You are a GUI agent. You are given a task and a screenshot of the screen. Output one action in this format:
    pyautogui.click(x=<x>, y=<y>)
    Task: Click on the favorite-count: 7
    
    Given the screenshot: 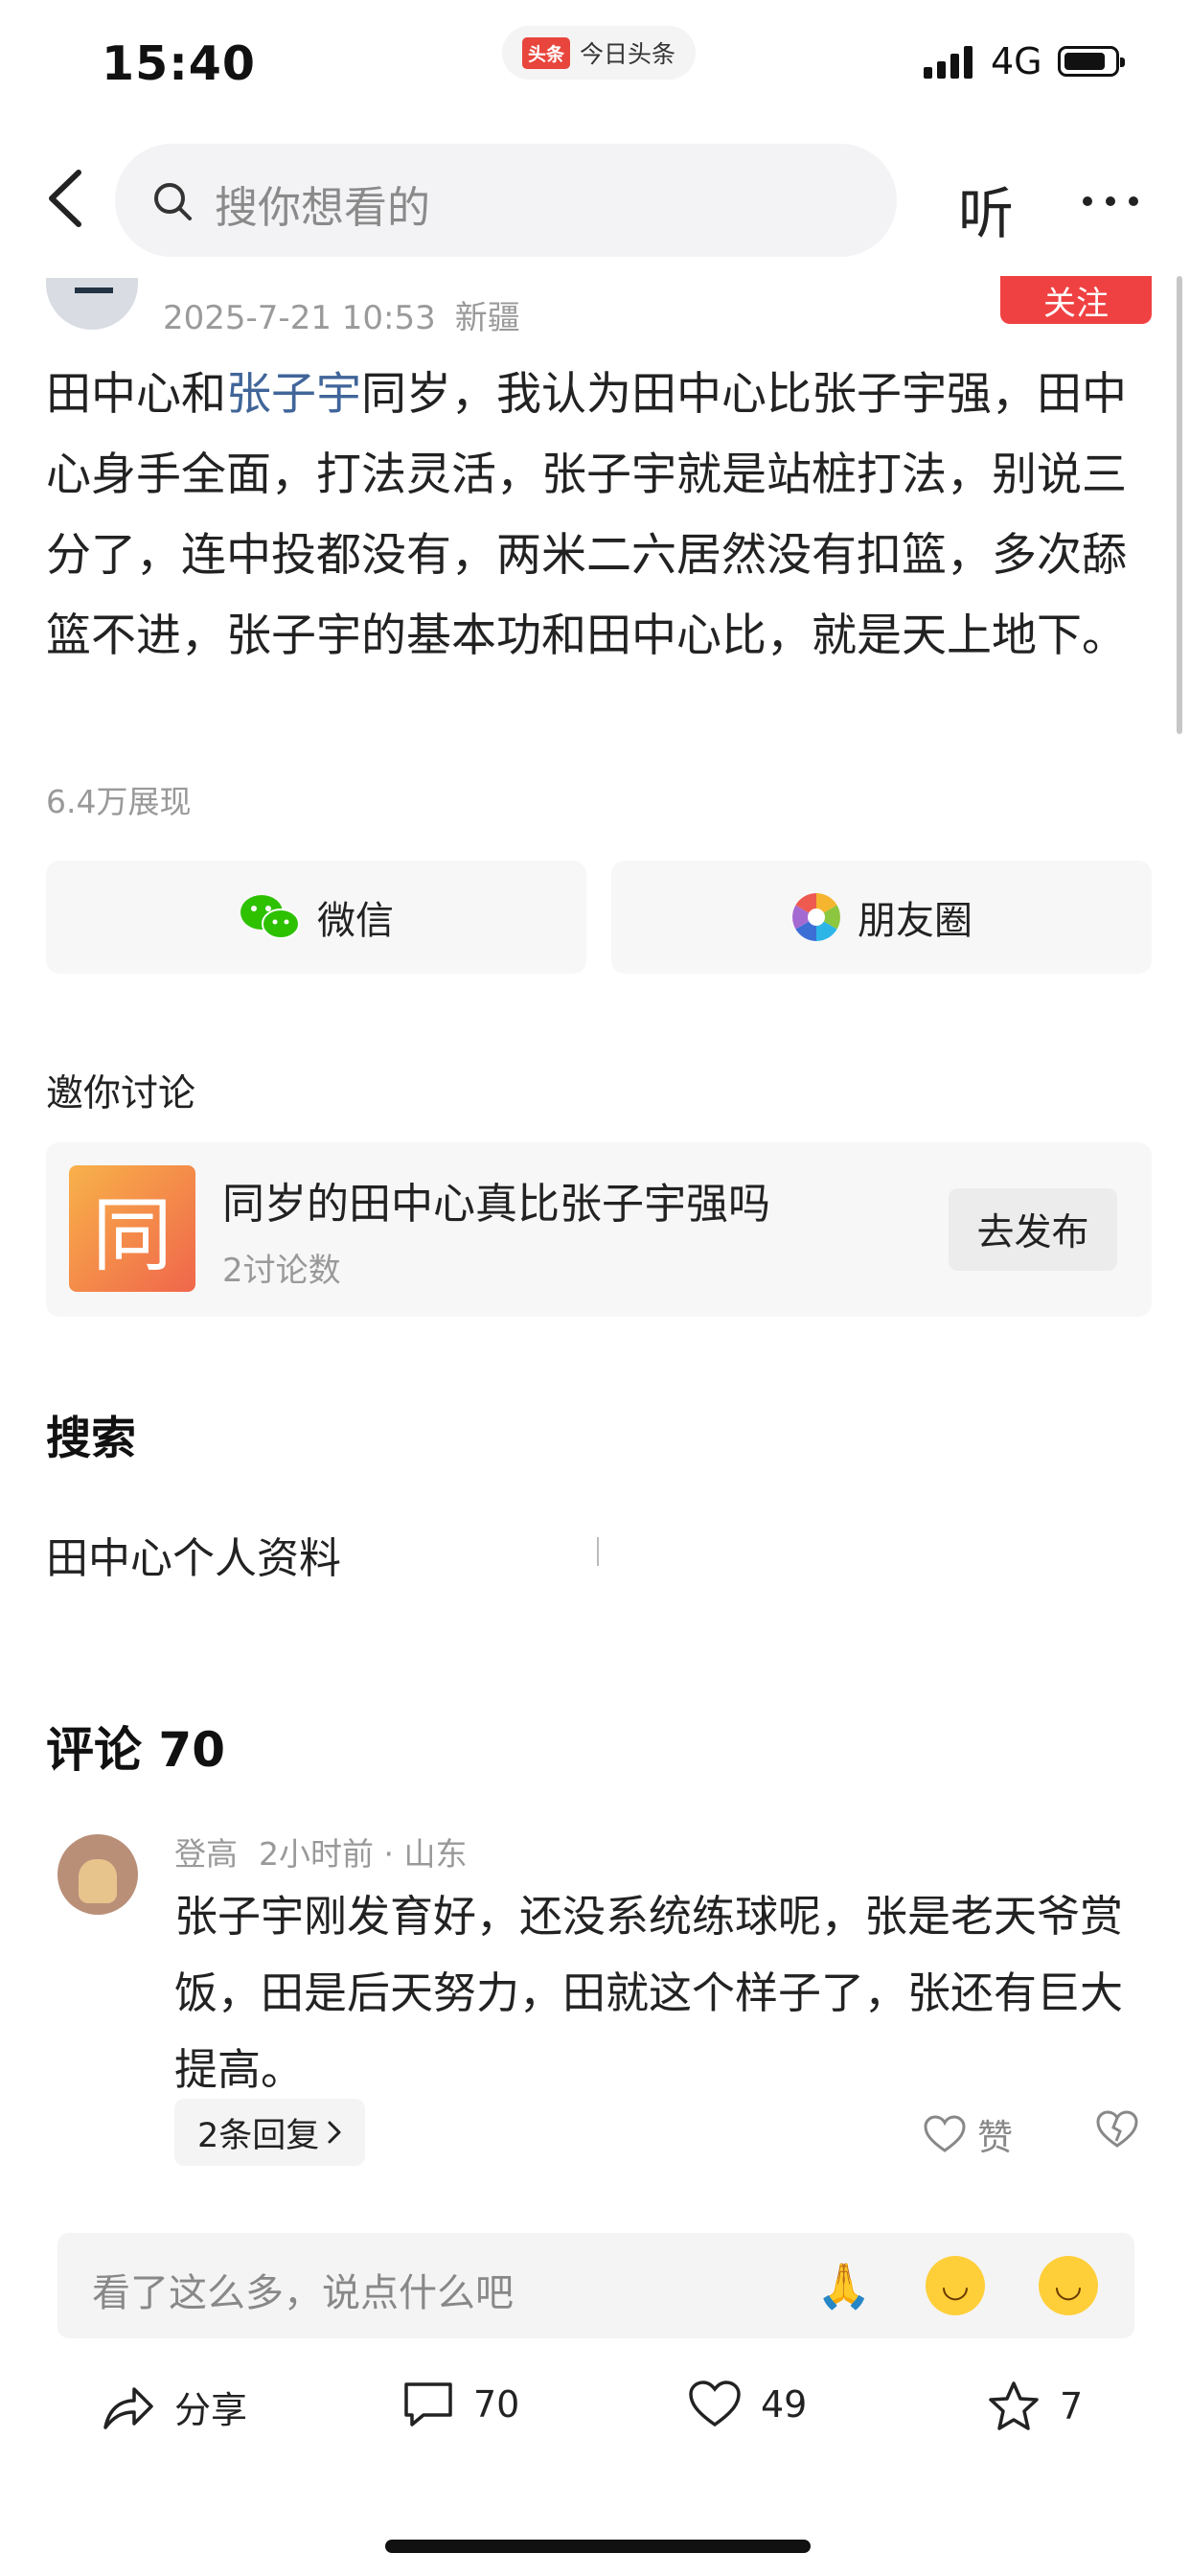 What is the action you would take?
    pyautogui.click(x=1072, y=2406)
    